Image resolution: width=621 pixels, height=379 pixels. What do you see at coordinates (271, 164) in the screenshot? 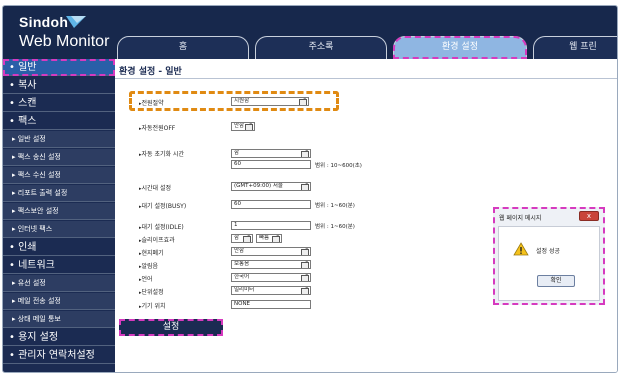
I see `auto-reset-input: 60` at bounding box center [271, 164].